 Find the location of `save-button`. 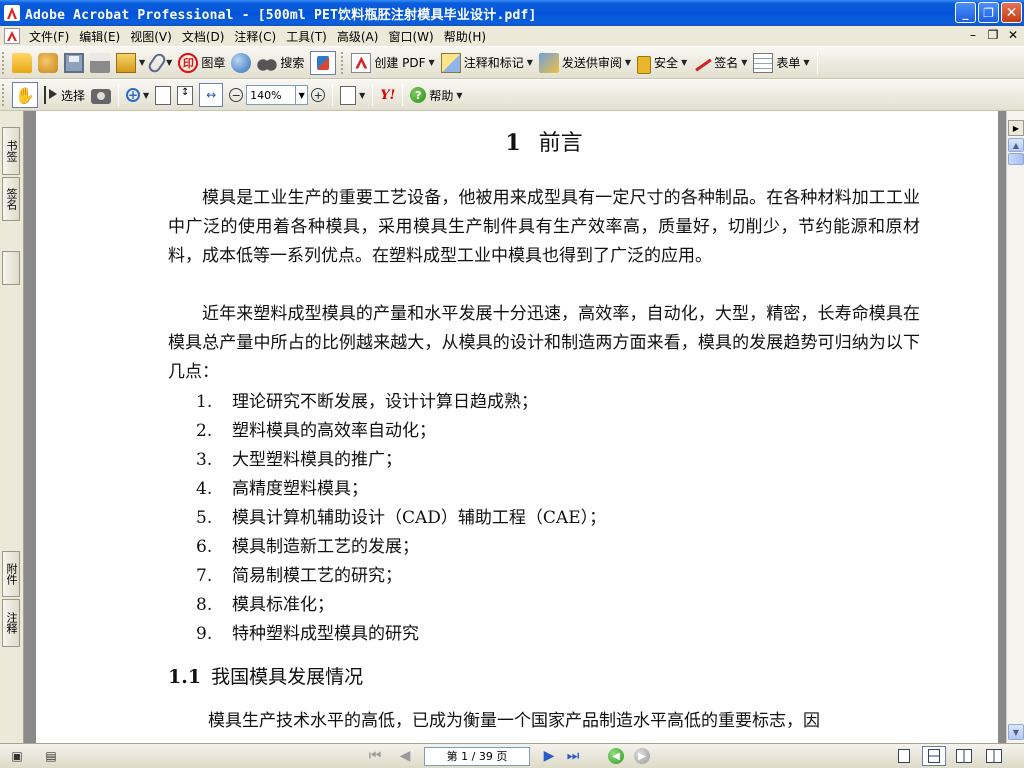

save-button is located at coordinates (74, 63).